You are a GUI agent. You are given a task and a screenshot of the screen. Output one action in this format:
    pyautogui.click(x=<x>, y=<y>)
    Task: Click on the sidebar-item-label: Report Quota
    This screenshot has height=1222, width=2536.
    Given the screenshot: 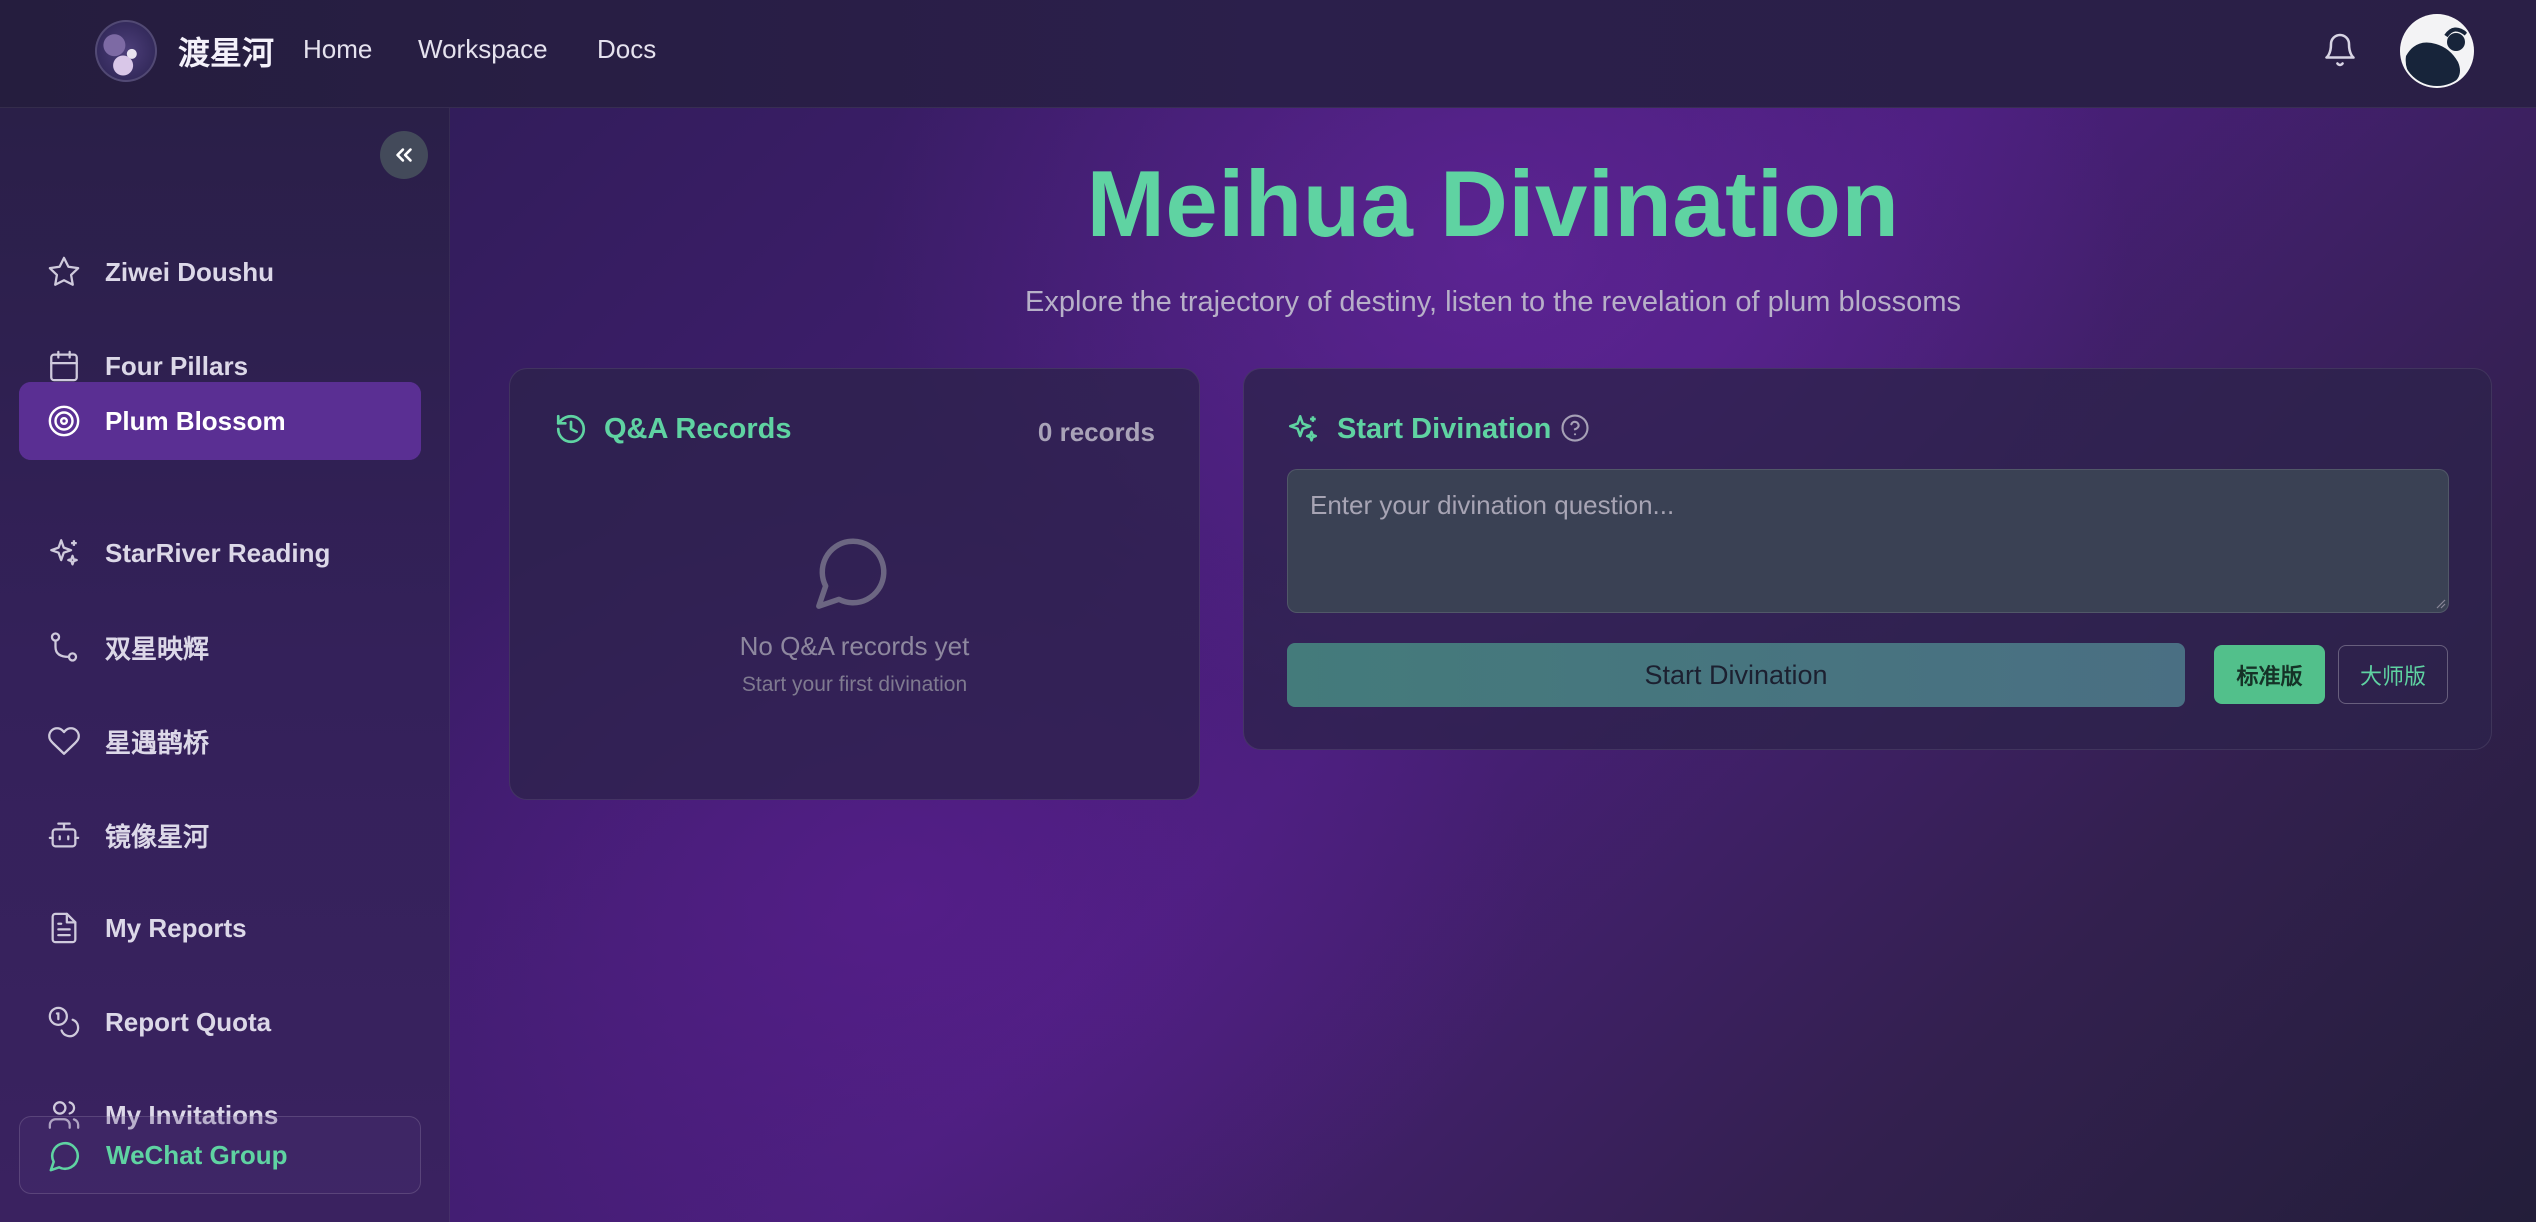 What is the action you would take?
    pyautogui.click(x=188, y=1021)
    